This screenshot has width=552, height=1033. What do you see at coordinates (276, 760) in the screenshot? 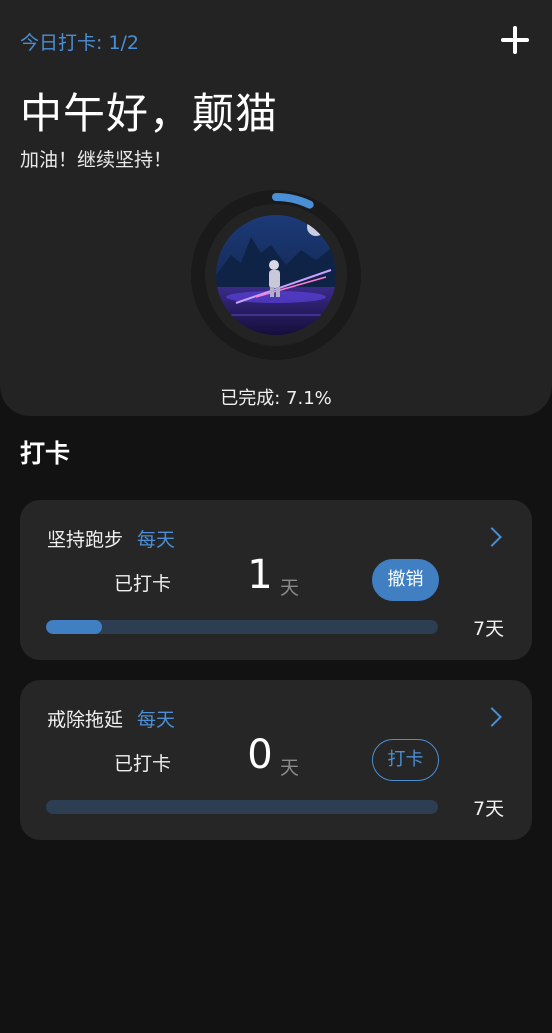
I see `habit-card: 戒除拖延 每天 已打卡 0 天 打卡 7天` at bounding box center [276, 760].